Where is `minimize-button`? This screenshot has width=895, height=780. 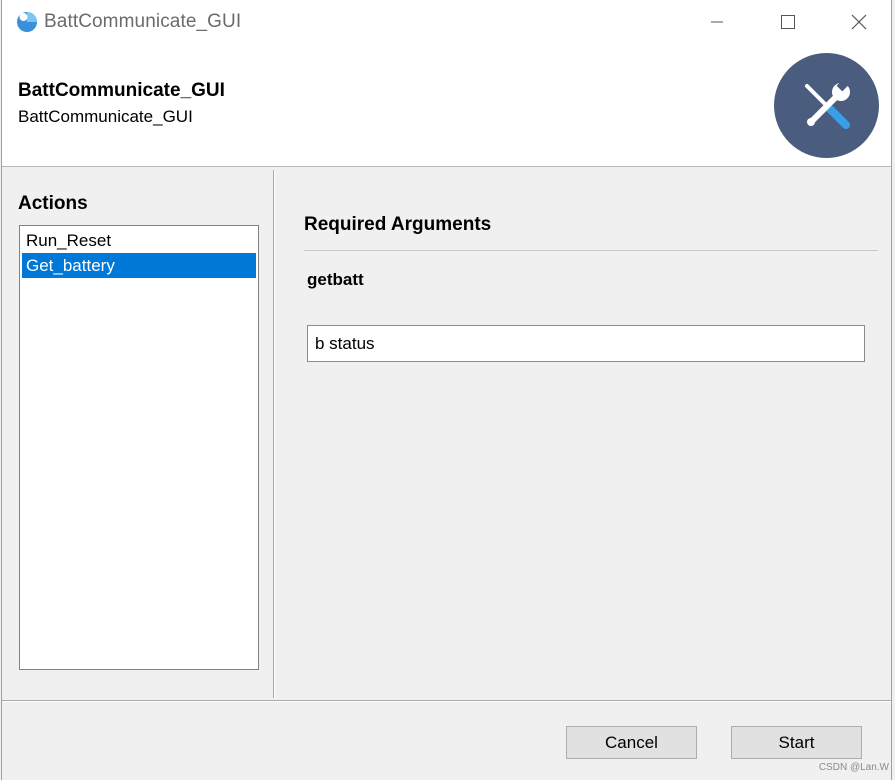 minimize-button is located at coordinates (717, 22).